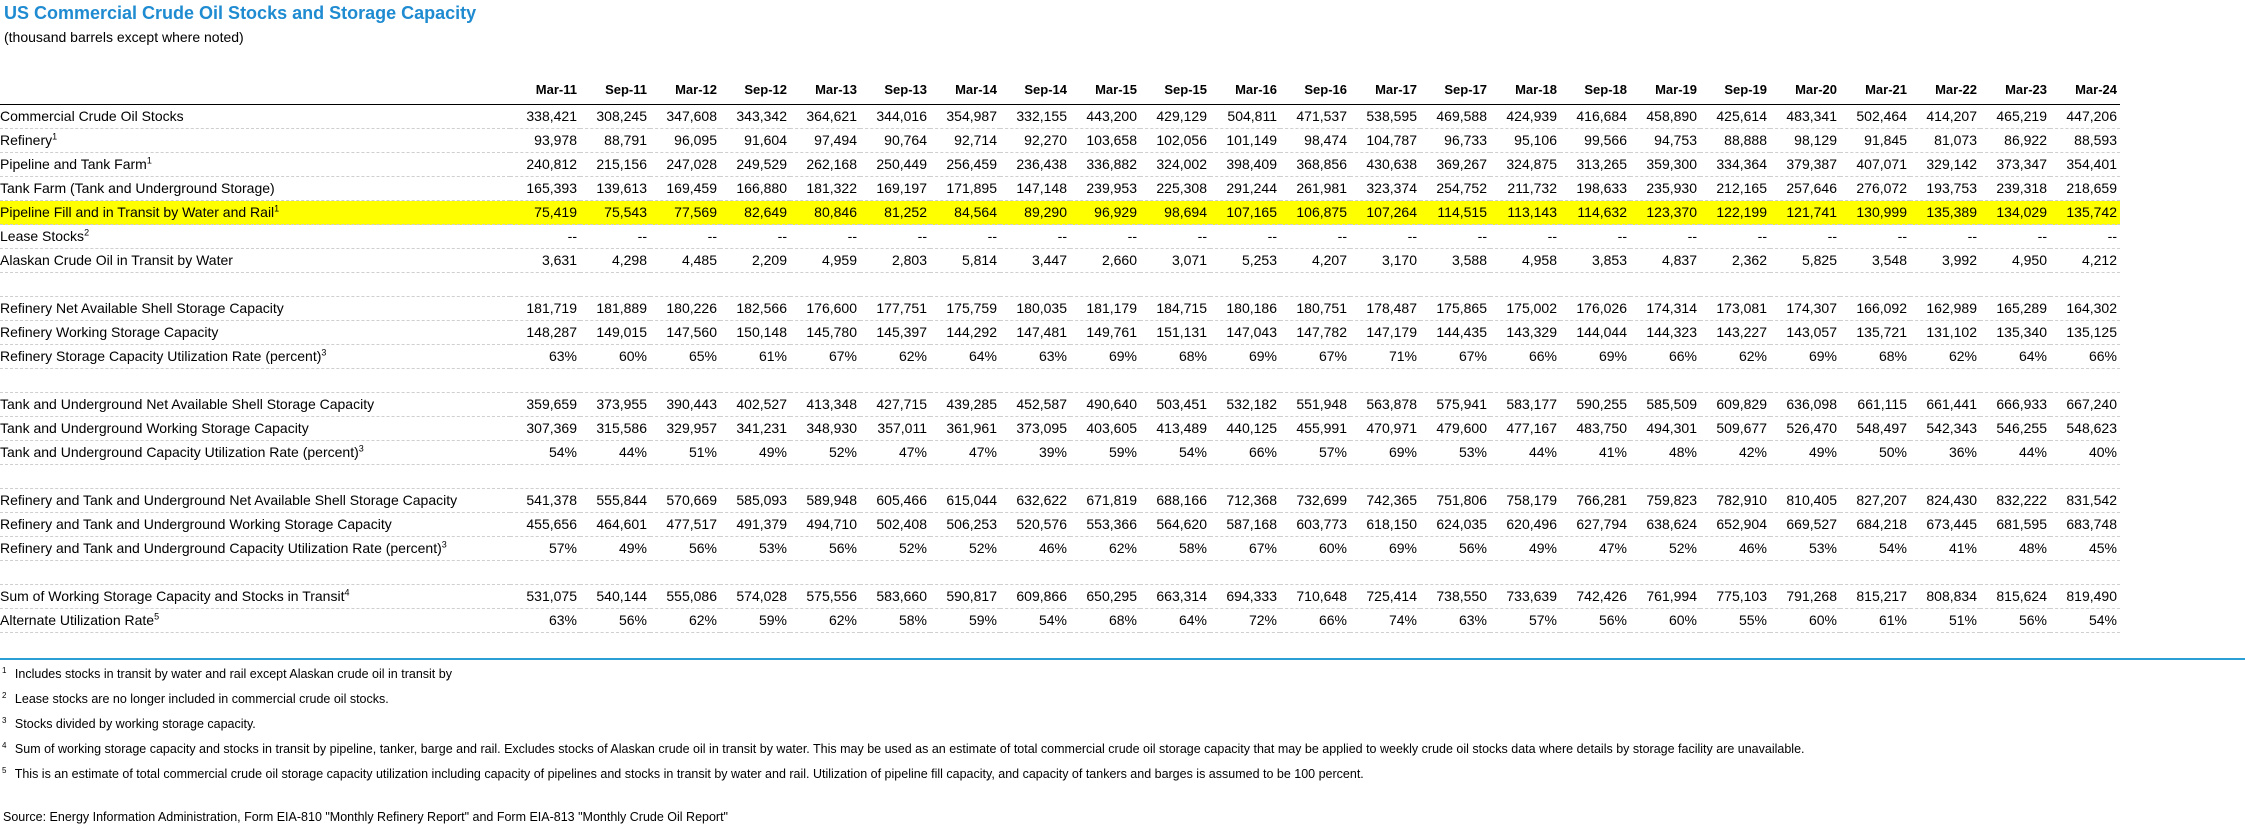 The image size is (2245, 828). What do you see at coordinates (1385, 140) in the screenshot?
I see `value-cell: 104,787` at bounding box center [1385, 140].